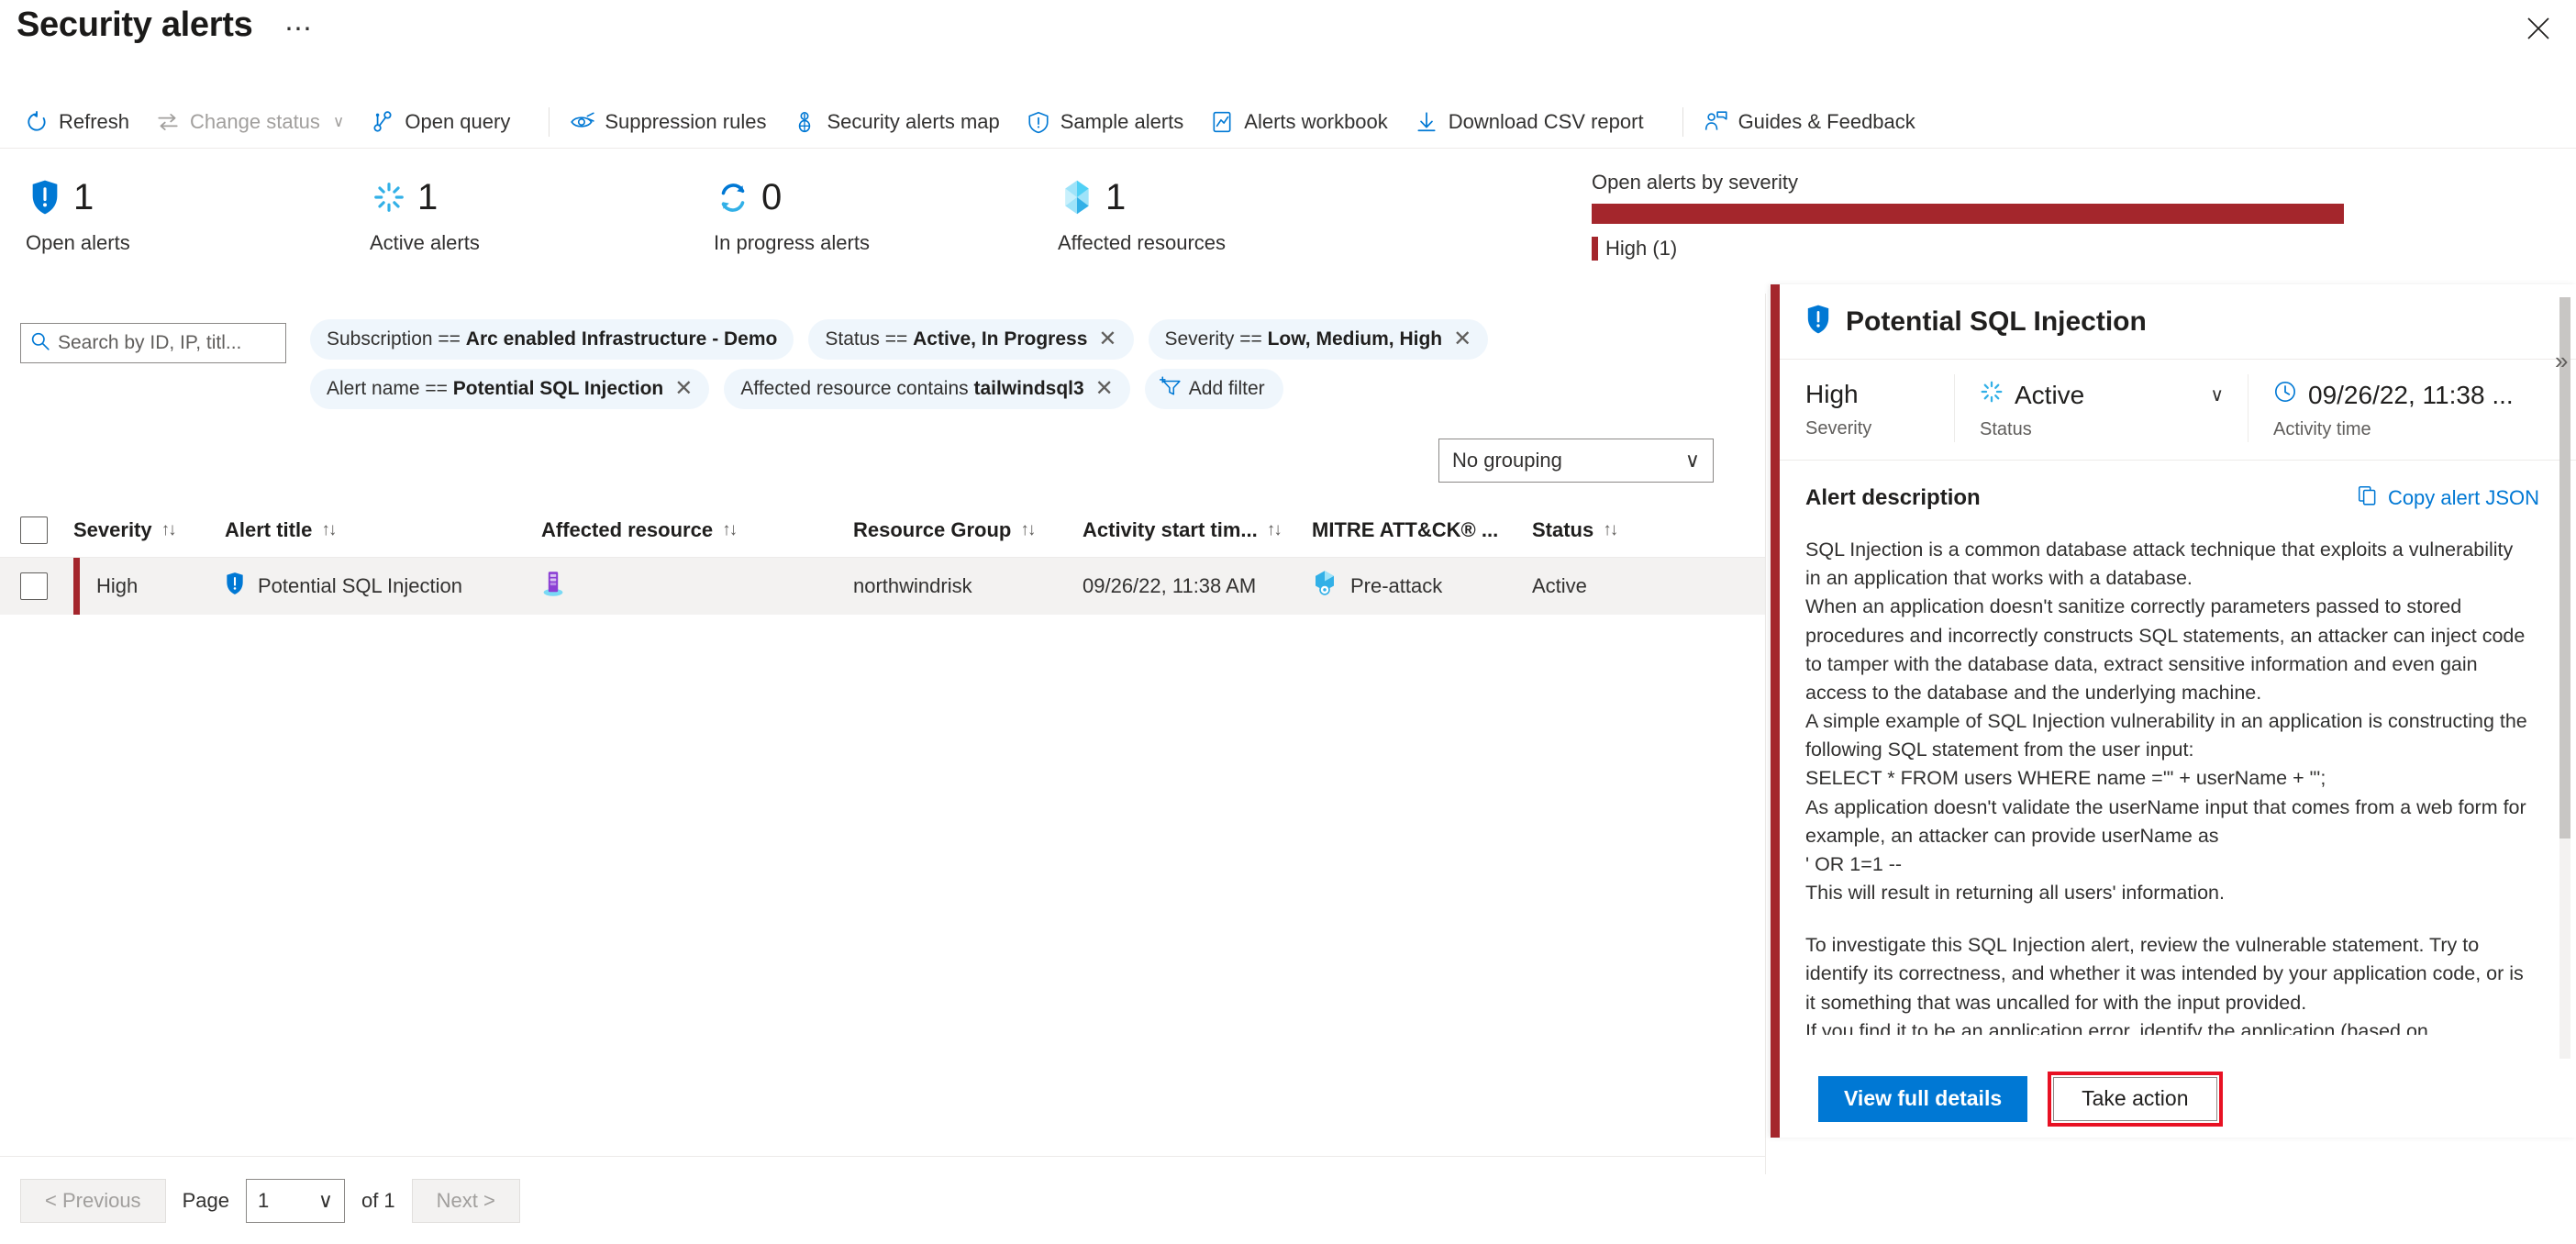  I want to click on meta-status: Active ∨ Status, so click(2101, 410).